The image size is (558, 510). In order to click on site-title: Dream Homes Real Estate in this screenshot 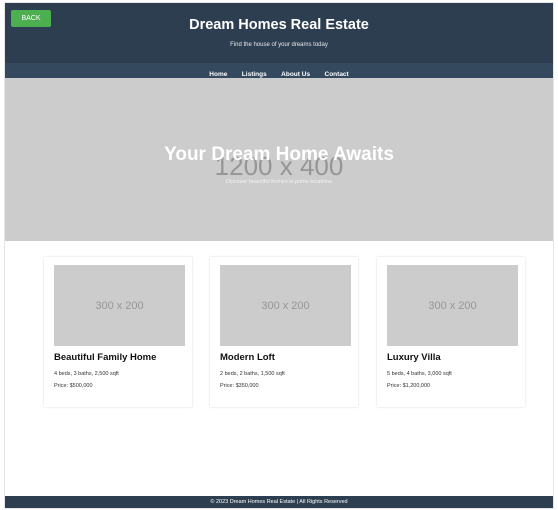, I will do `click(279, 25)`.